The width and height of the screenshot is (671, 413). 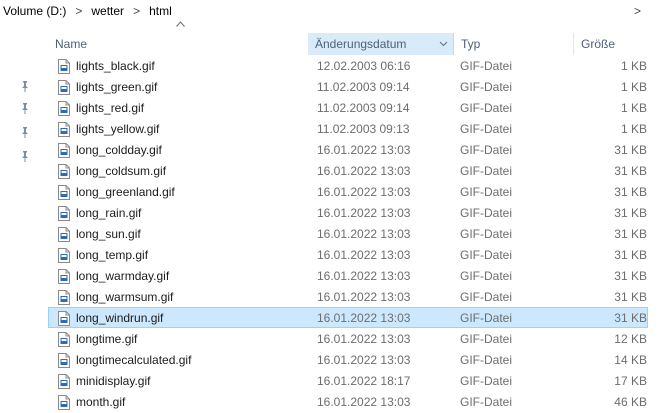 I want to click on file-name: long_sun.gif, so click(x=108, y=234).